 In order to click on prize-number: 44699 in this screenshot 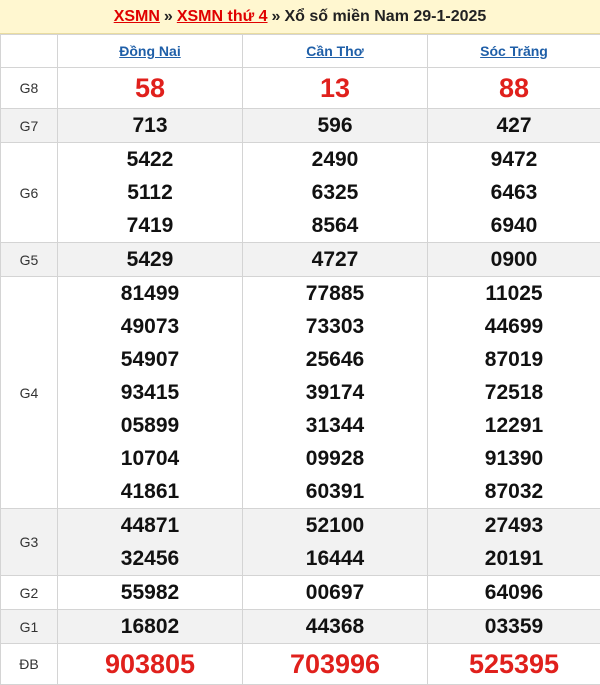, I will do `click(514, 326)`.